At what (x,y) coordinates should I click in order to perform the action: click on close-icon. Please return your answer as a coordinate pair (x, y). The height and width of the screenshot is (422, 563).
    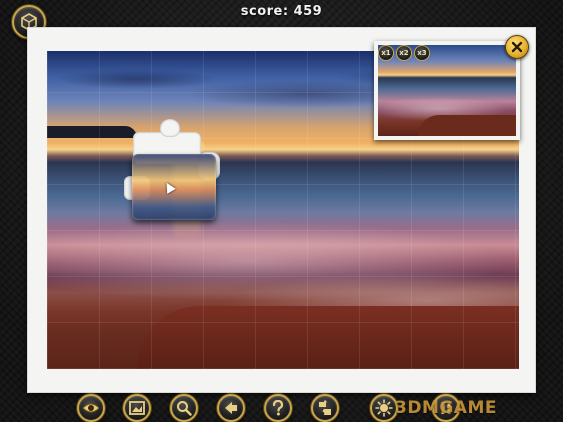
    Looking at the image, I should click on (517, 47).